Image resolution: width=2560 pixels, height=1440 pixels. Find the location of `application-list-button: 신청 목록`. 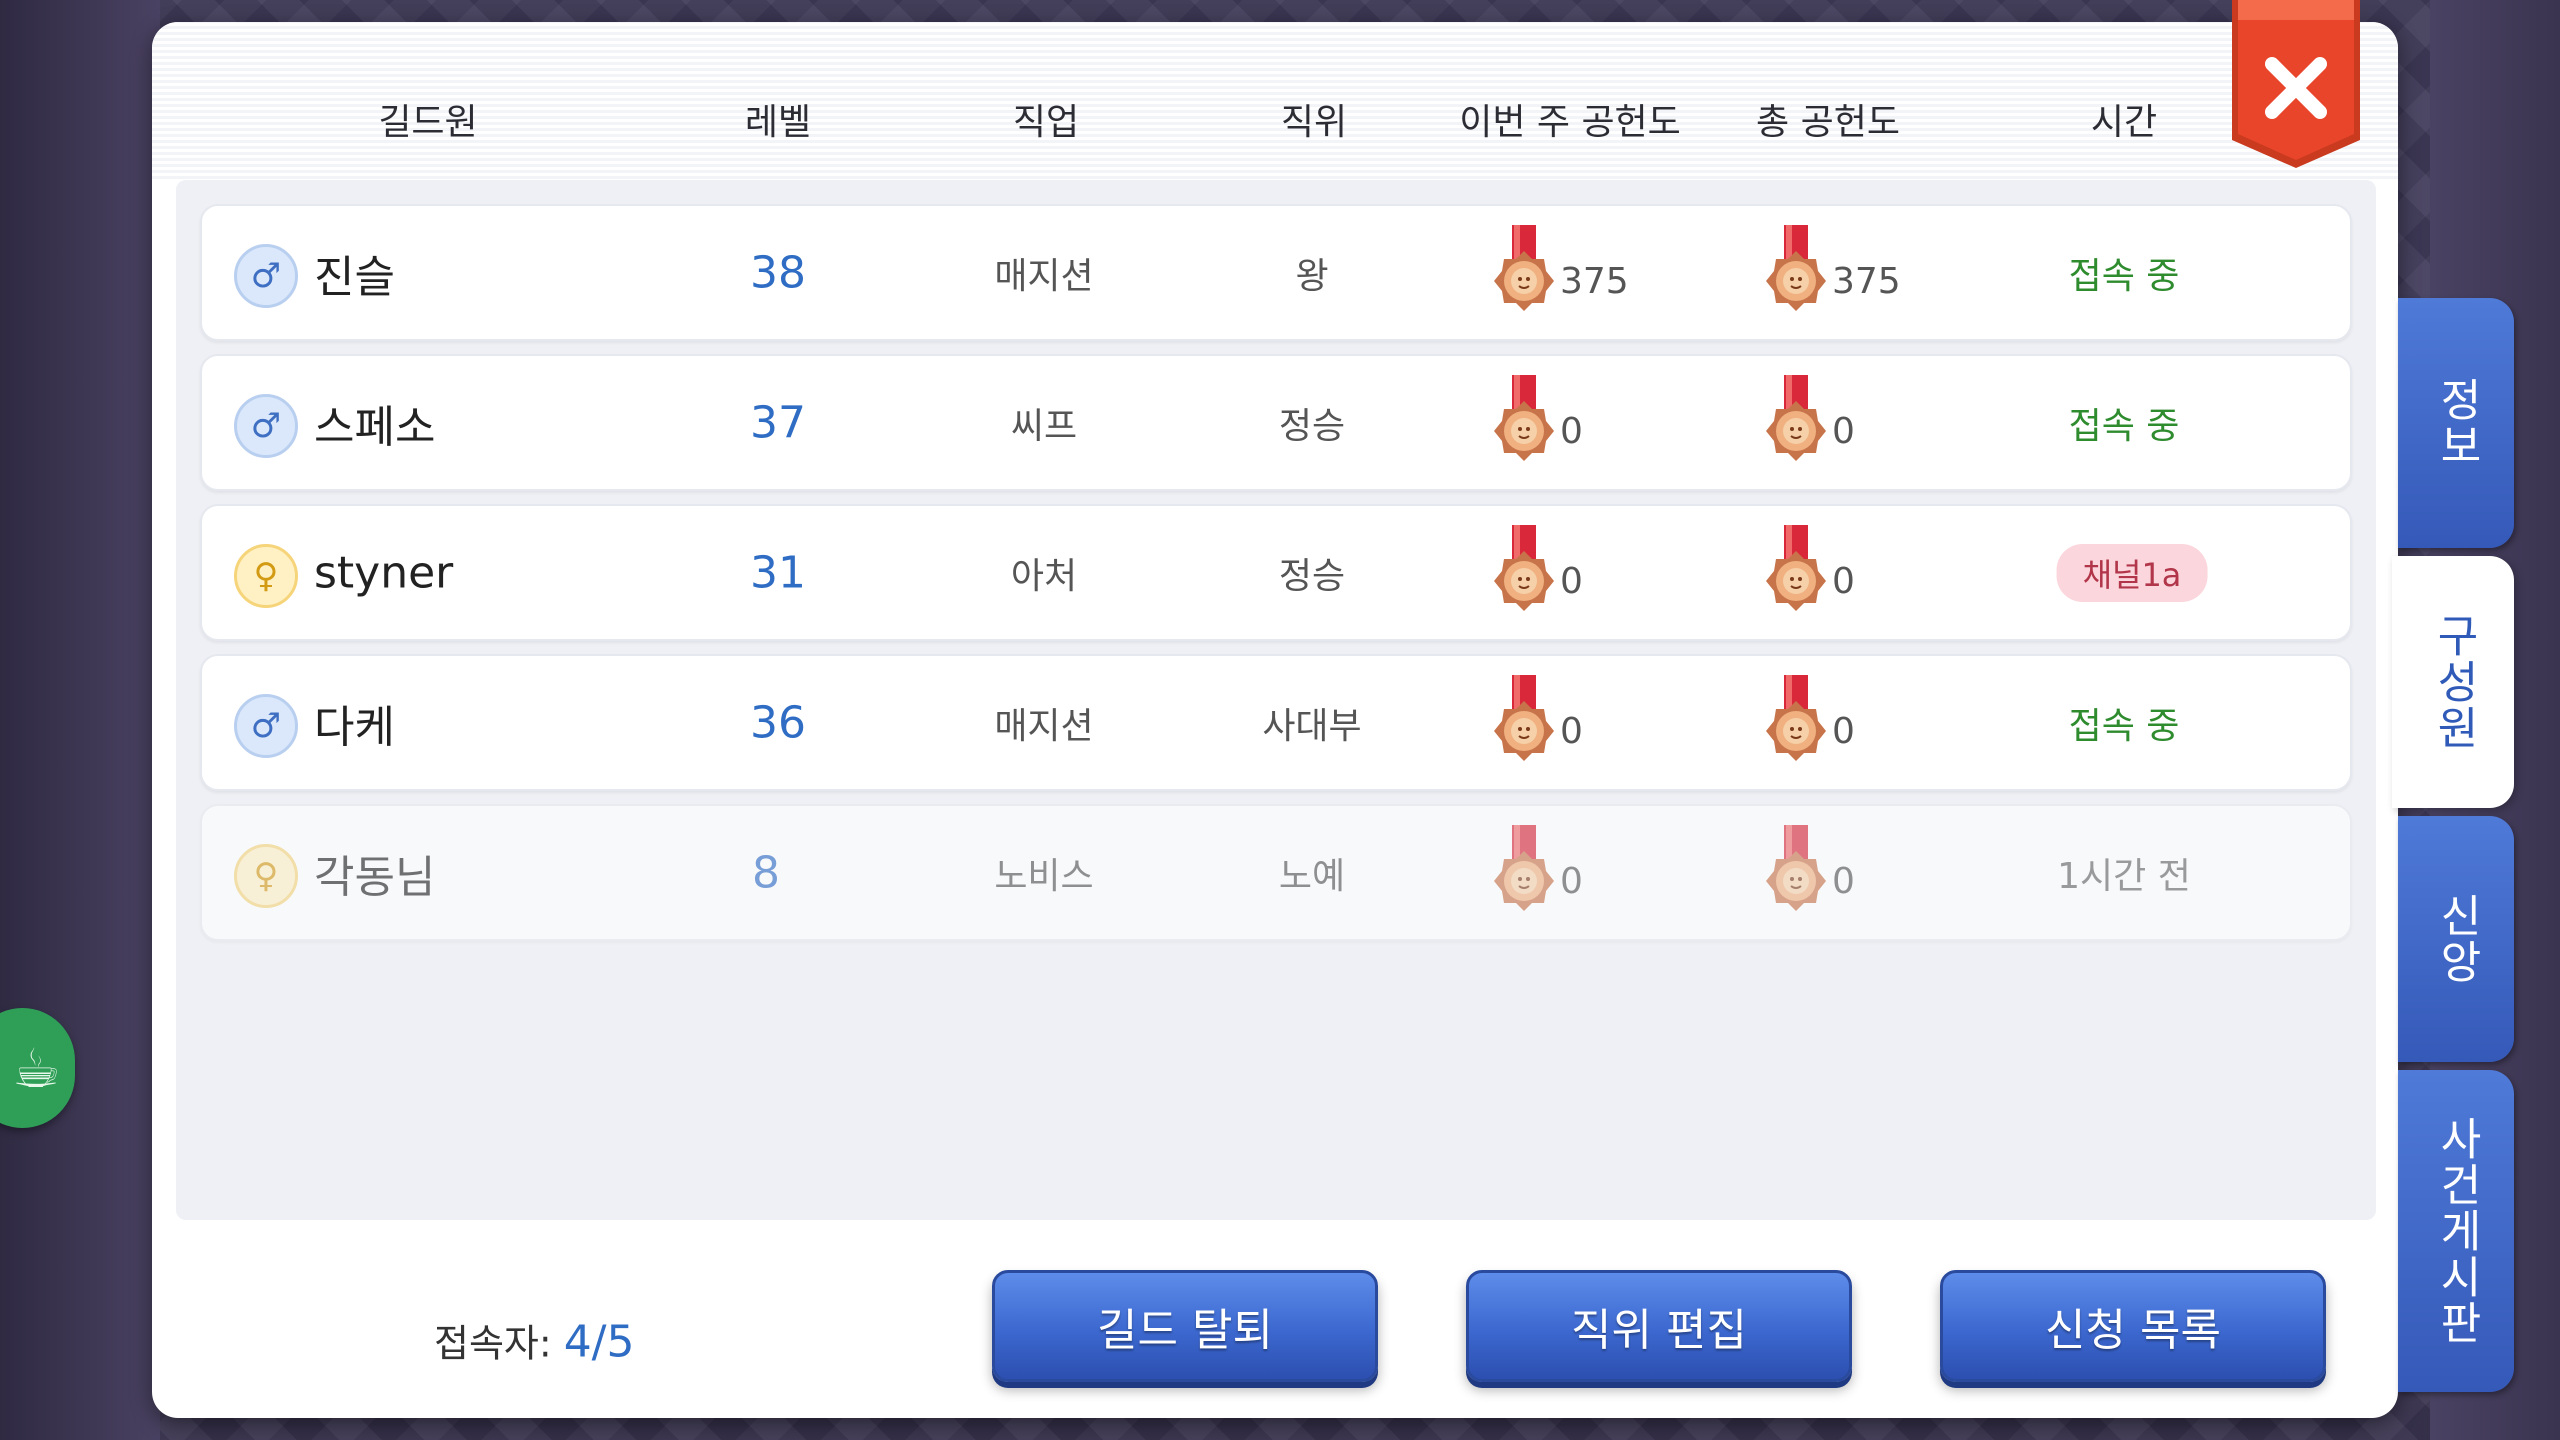

application-list-button: 신청 목록 is located at coordinates (2133, 1326).